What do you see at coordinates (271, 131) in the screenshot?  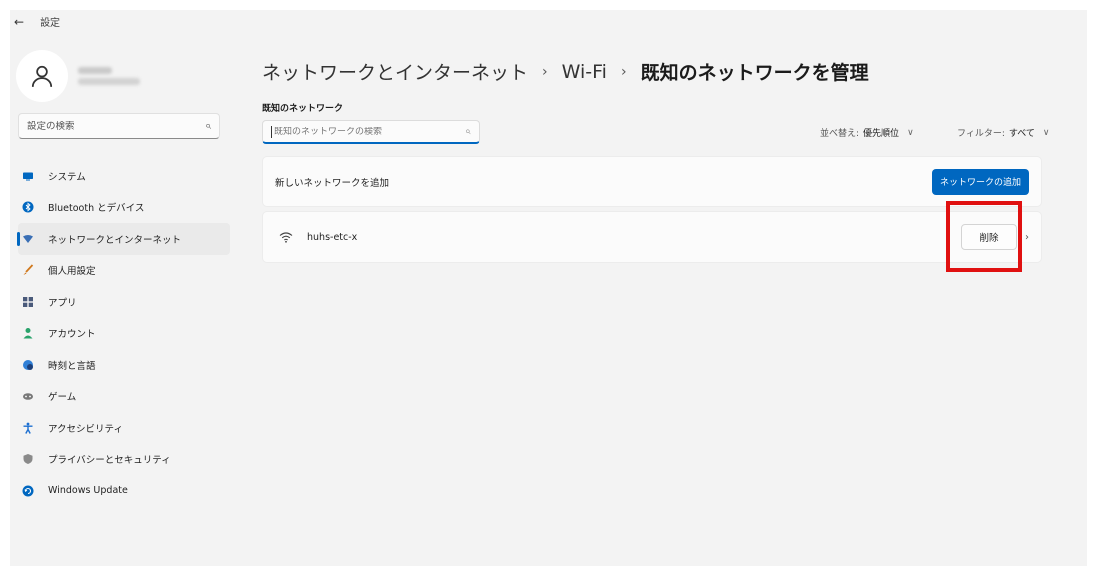 I see `text-caret` at bounding box center [271, 131].